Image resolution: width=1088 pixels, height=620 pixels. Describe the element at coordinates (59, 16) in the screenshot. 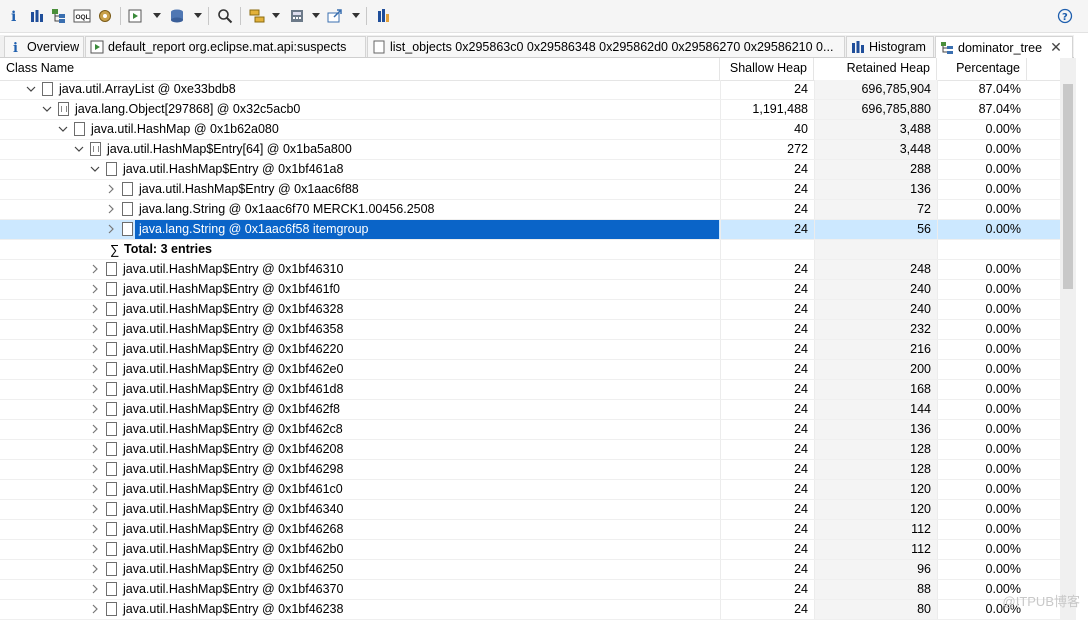

I see `dominator-tree-icon` at that location.